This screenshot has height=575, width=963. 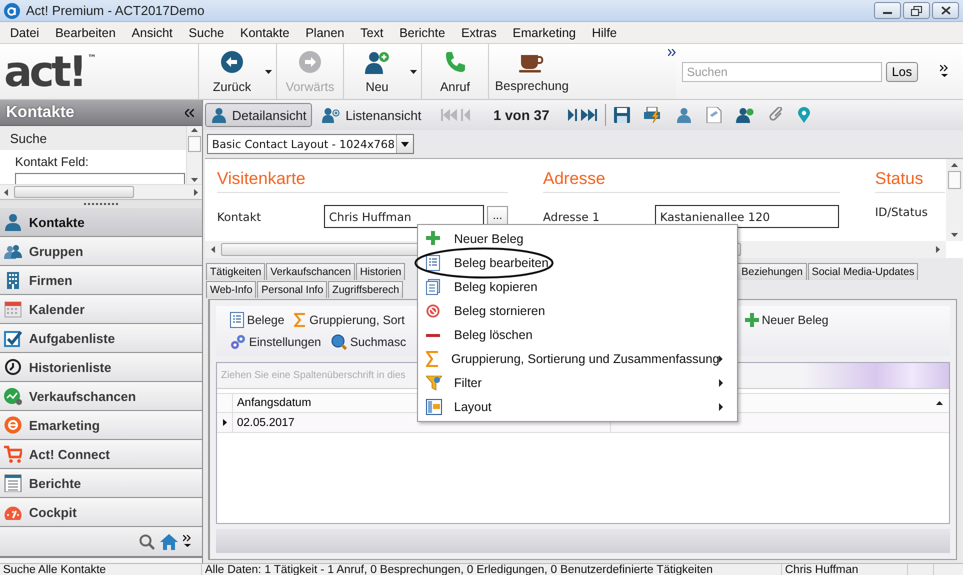 I want to click on field-label: ID/Status, so click(x=902, y=212).